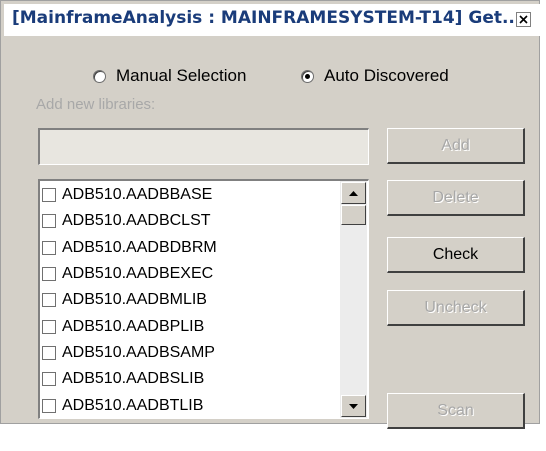 The height and width of the screenshot is (451, 546). I want to click on library-list-item: ADB510.AADBPLIB, so click(191, 326).